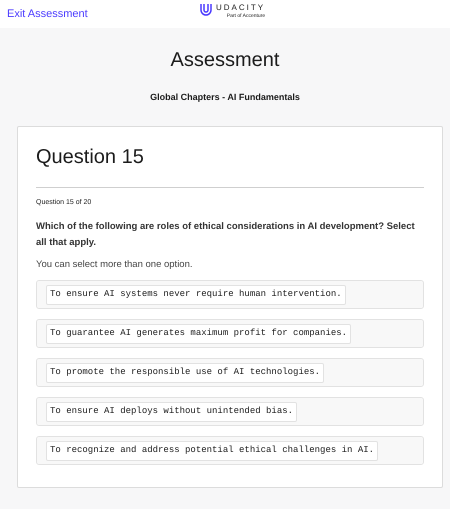  I want to click on page-title: Assessment, so click(225, 60).